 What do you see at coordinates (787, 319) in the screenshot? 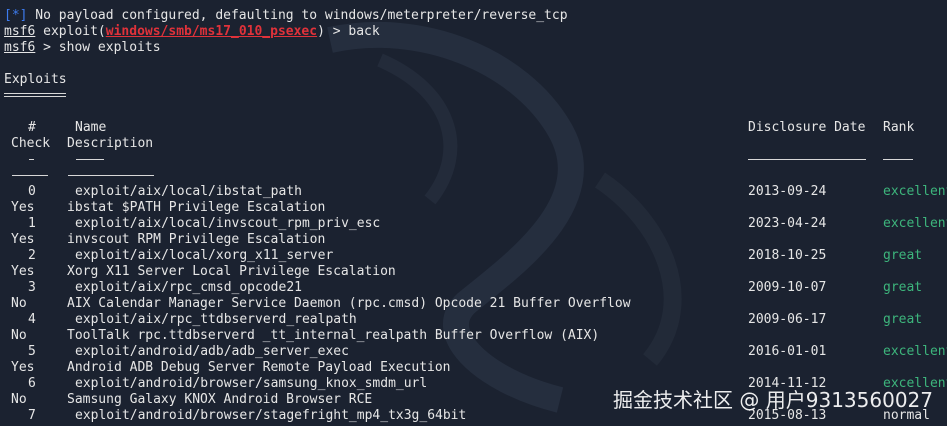
I see `row-date: 2009-06-17` at bounding box center [787, 319].